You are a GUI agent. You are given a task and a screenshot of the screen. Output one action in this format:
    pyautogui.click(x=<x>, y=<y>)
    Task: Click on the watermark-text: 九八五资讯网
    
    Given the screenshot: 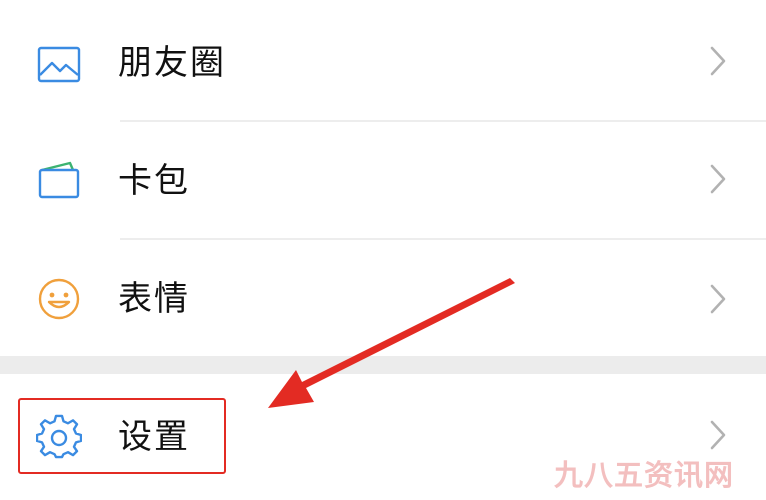 What is the action you would take?
    pyautogui.click(x=644, y=475)
    